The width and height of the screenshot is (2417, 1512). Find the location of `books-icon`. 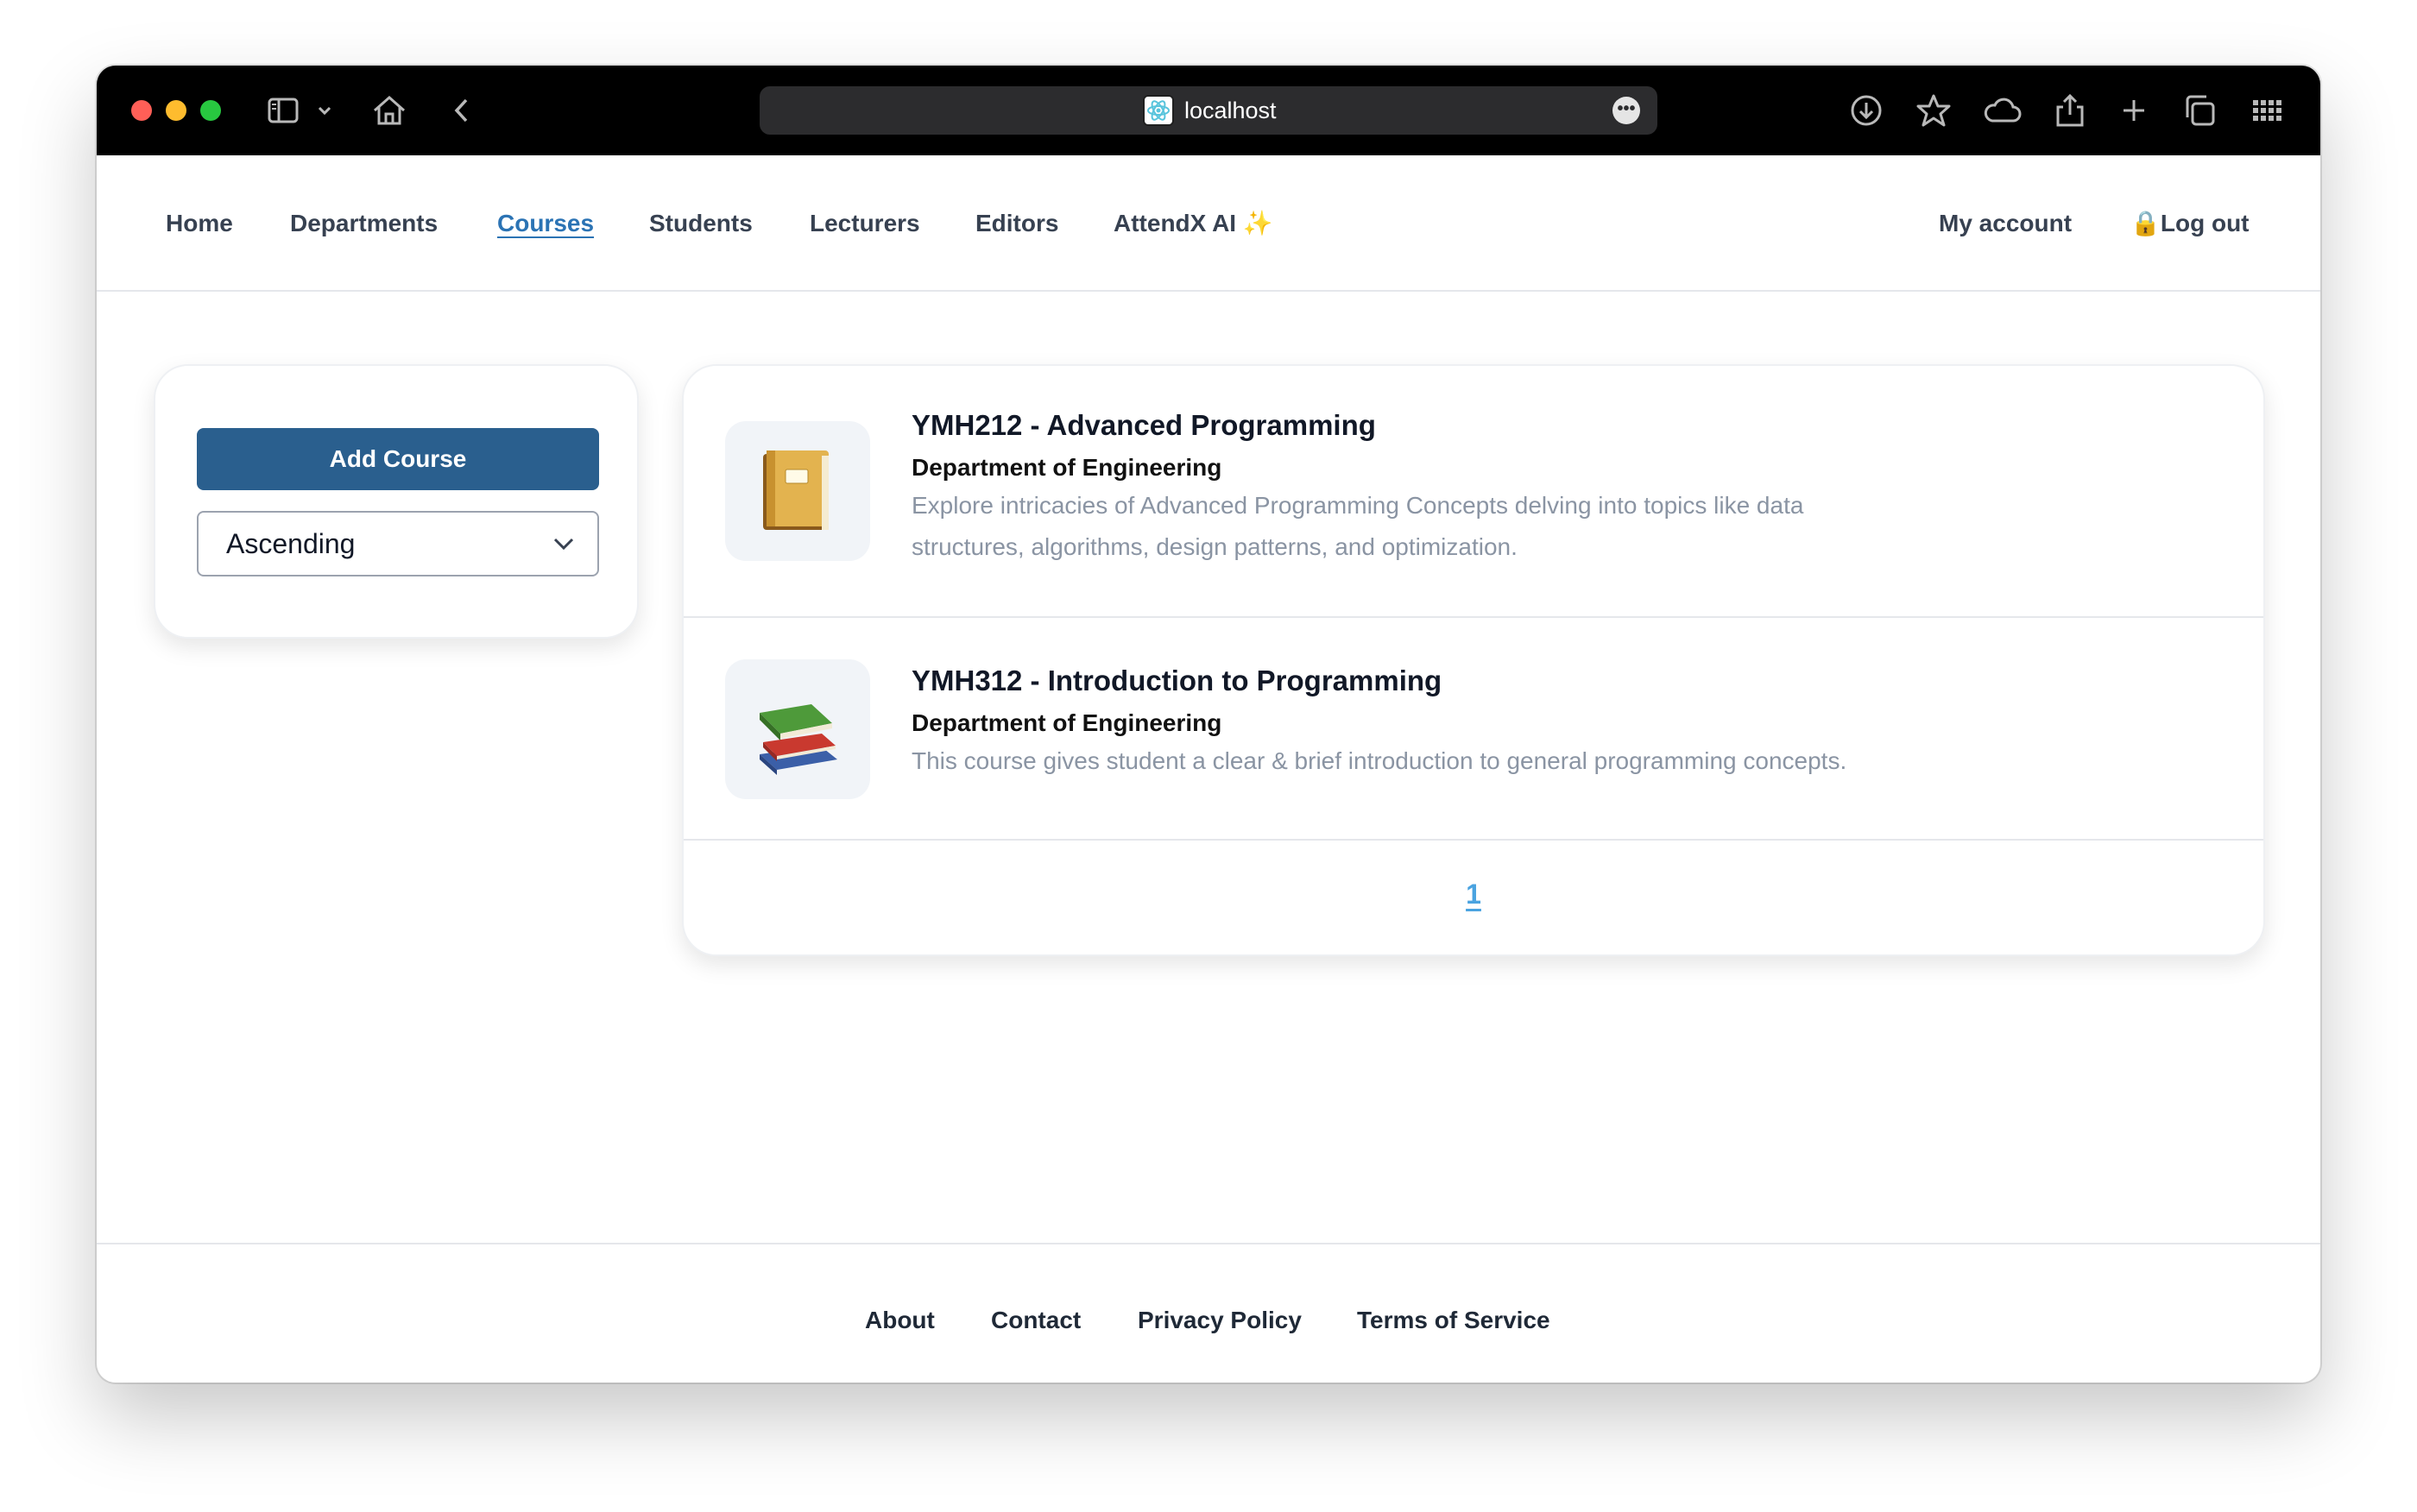

books-icon is located at coordinates (797, 729).